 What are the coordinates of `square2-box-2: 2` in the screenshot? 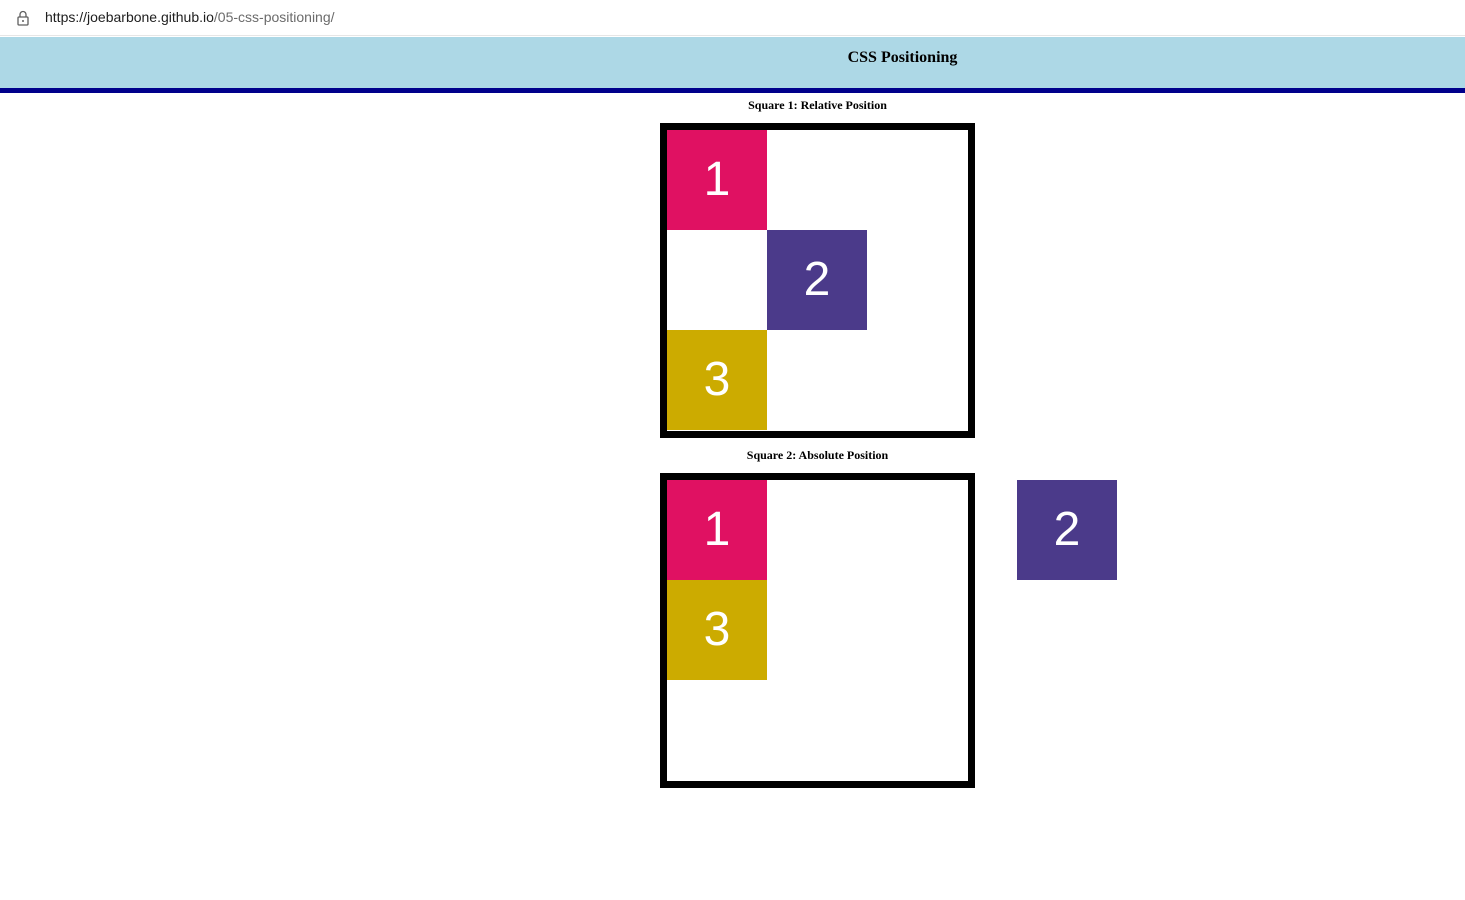 It's located at (1067, 530).